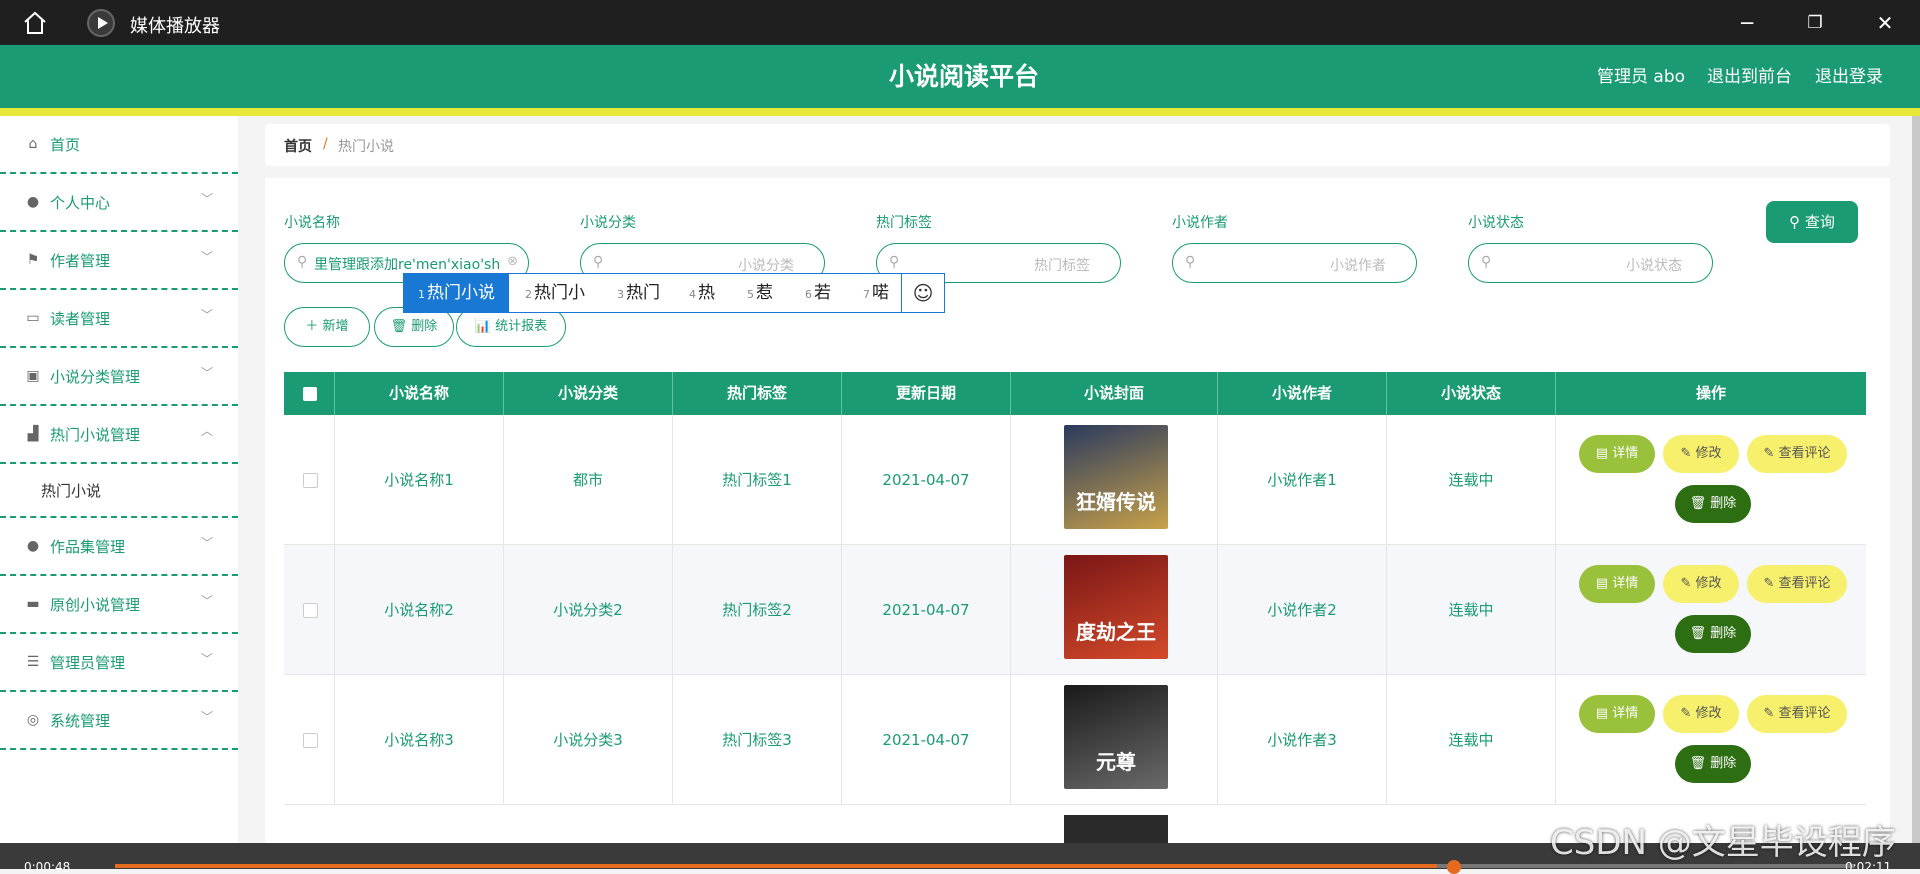  I want to click on sidebar-item-system: ◎ 系统管理 ﹀, so click(119, 721).